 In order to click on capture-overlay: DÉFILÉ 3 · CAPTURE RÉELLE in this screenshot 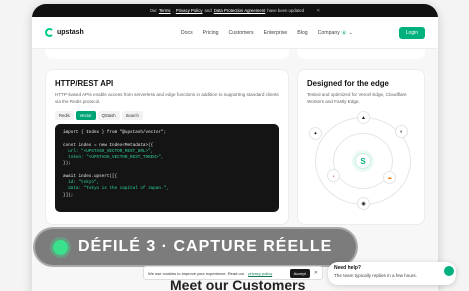, I will do `click(195, 247)`.